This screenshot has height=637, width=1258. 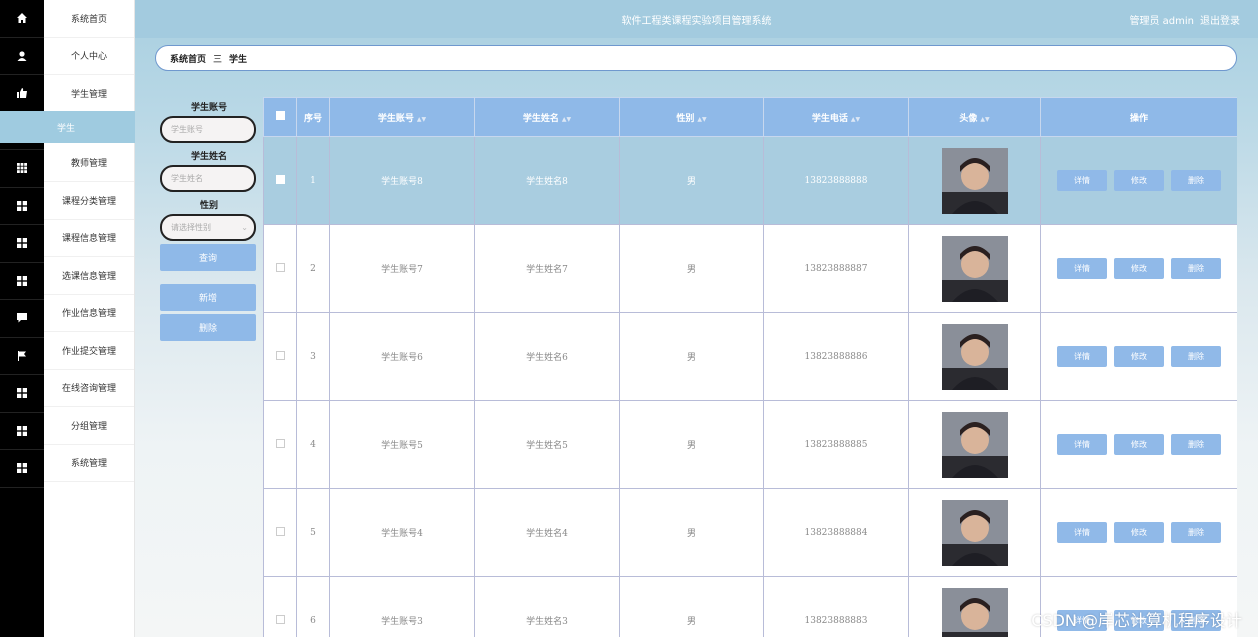 What do you see at coordinates (89, 19) in the screenshot?
I see `sidebar-item-home: 系统首页` at bounding box center [89, 19].